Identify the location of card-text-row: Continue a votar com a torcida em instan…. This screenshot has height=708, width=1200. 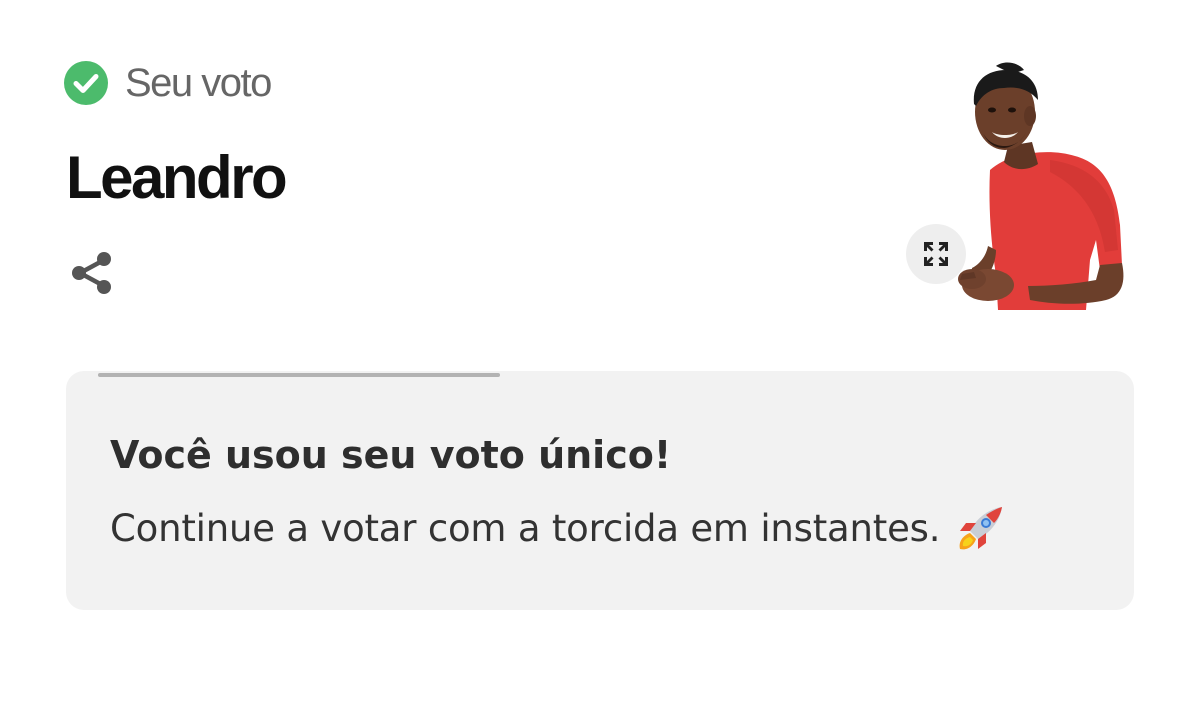
(559, 529).